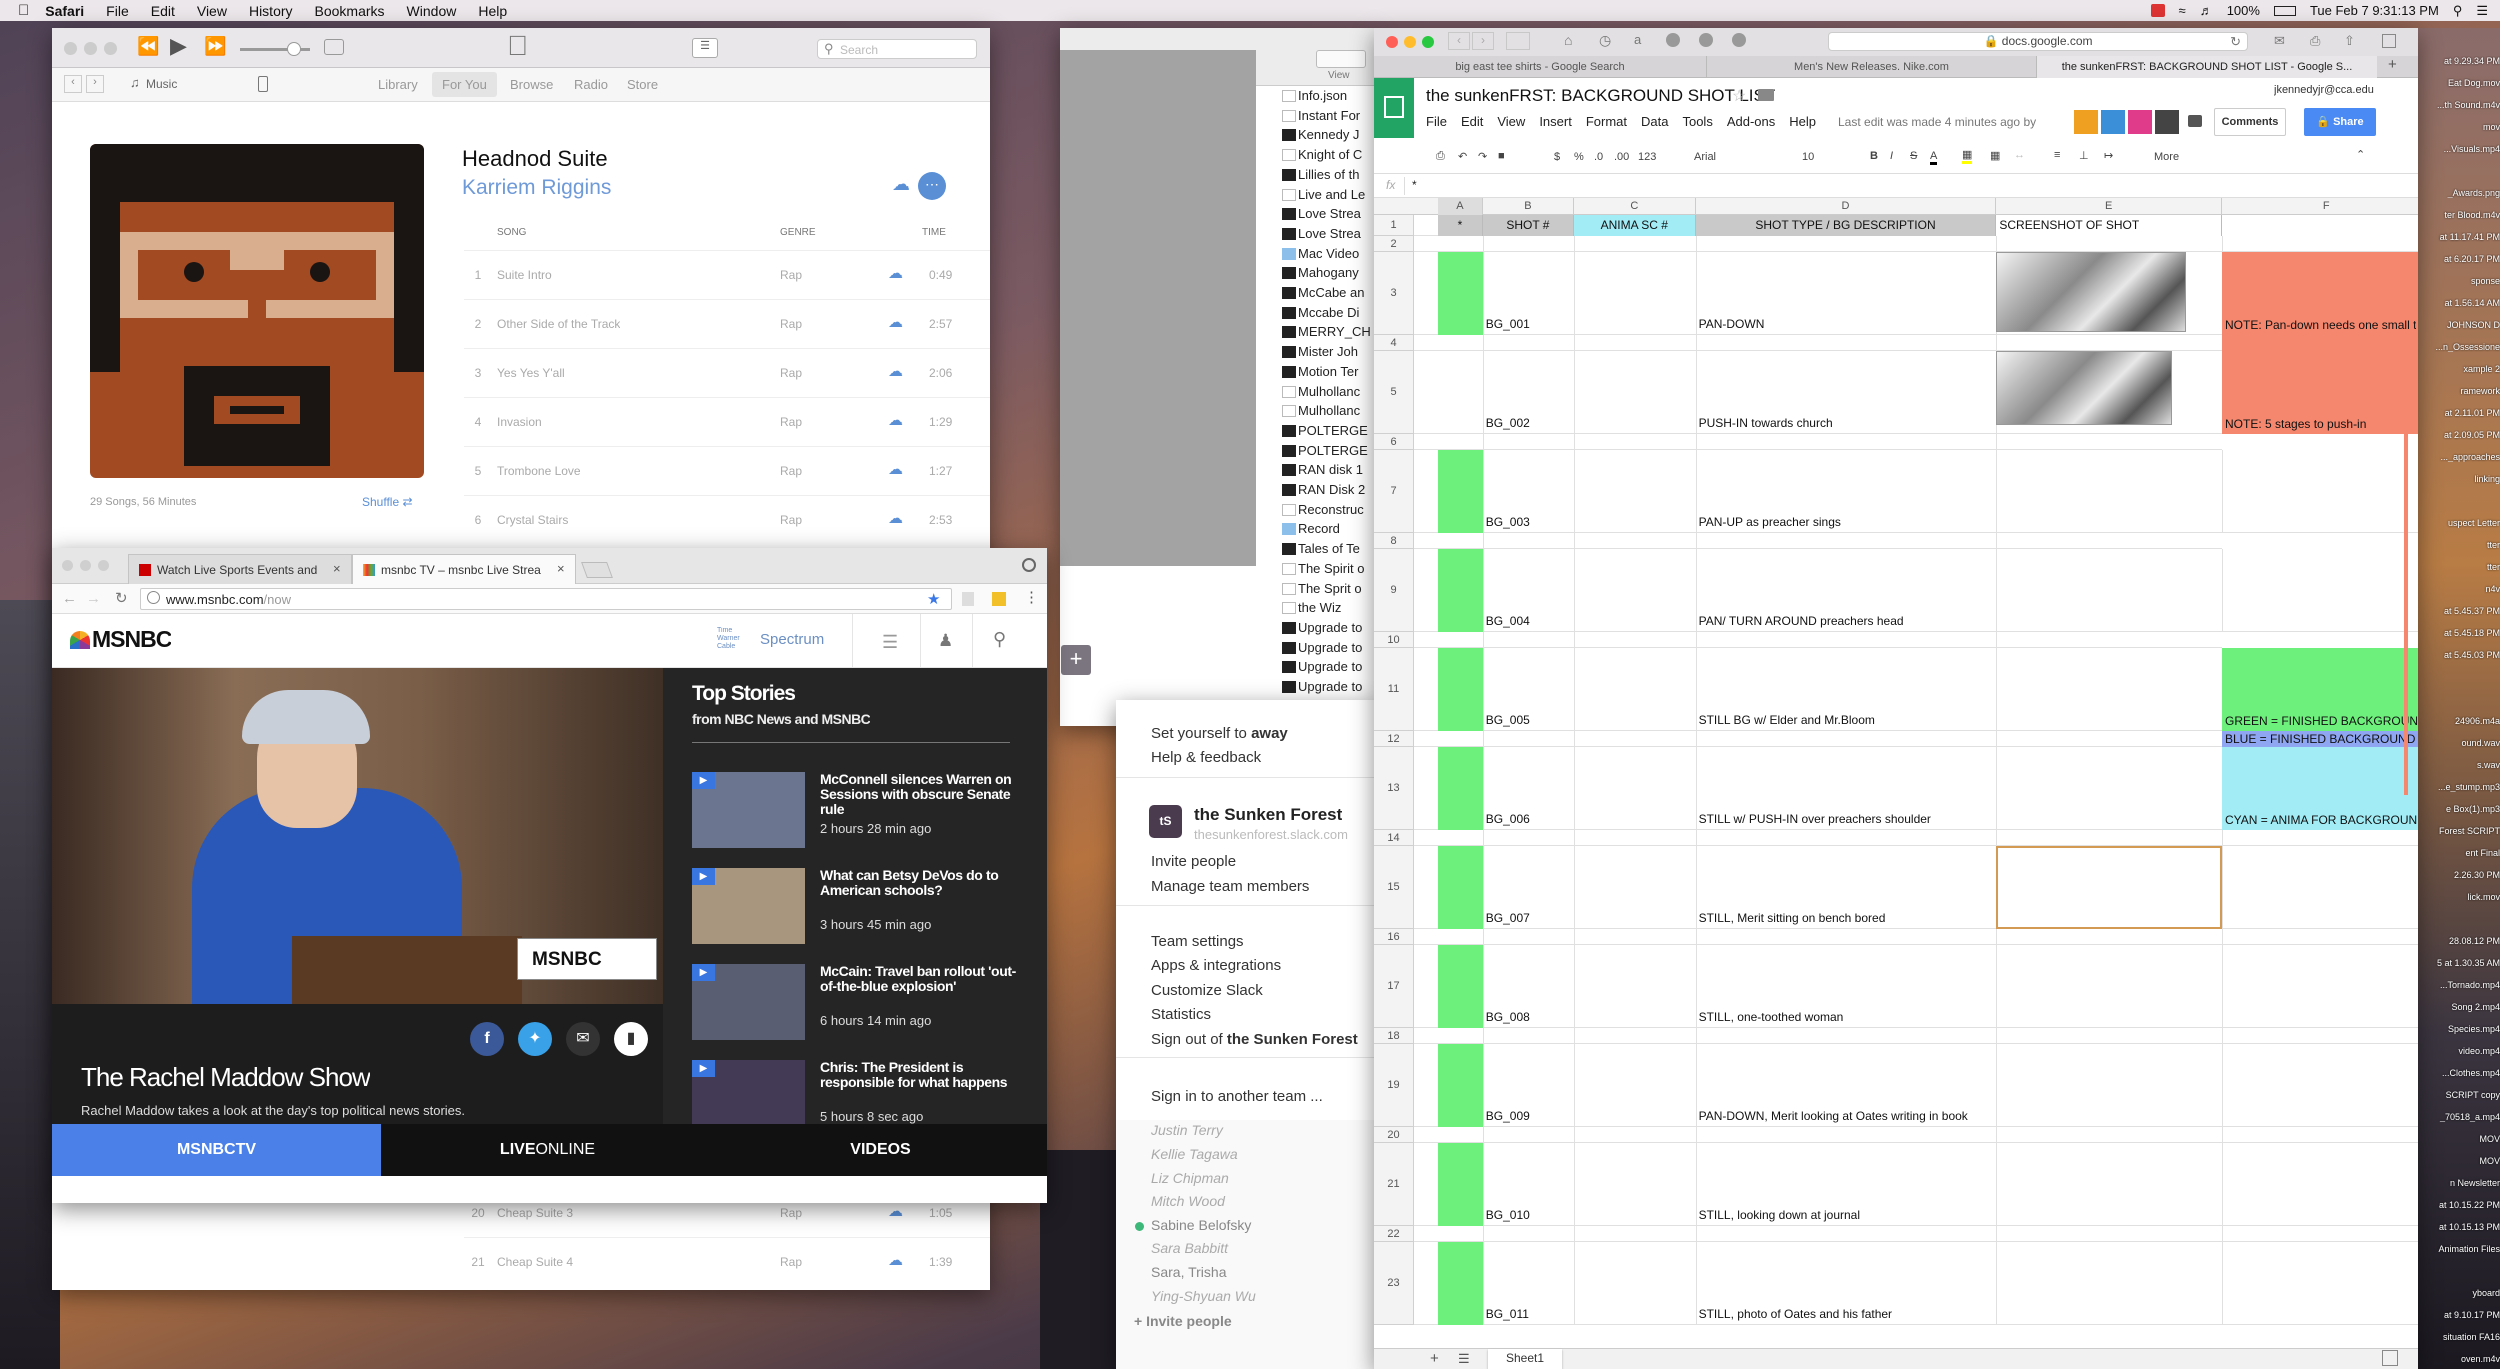 The image size is (2500, 1369). What do you see at coordinates (1031, 597) in the screenshot?
I see `chrome-menu-icon: ⋮` at bounding box center [1031, 597].